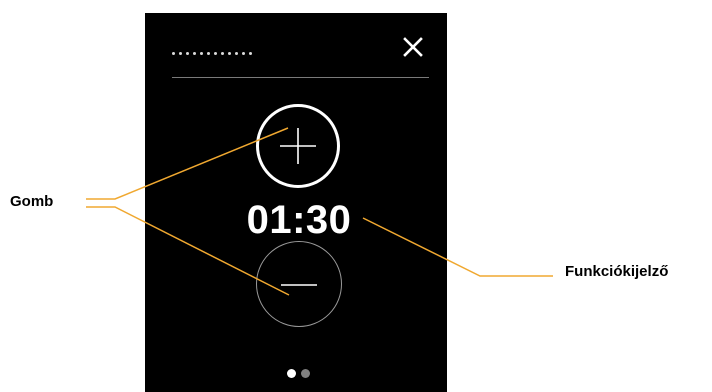 The image size is (712, 392). What do you see at coordinates (298, 373) in the screenshot?
I see `page-indicator` at bounding box center [298, 373].